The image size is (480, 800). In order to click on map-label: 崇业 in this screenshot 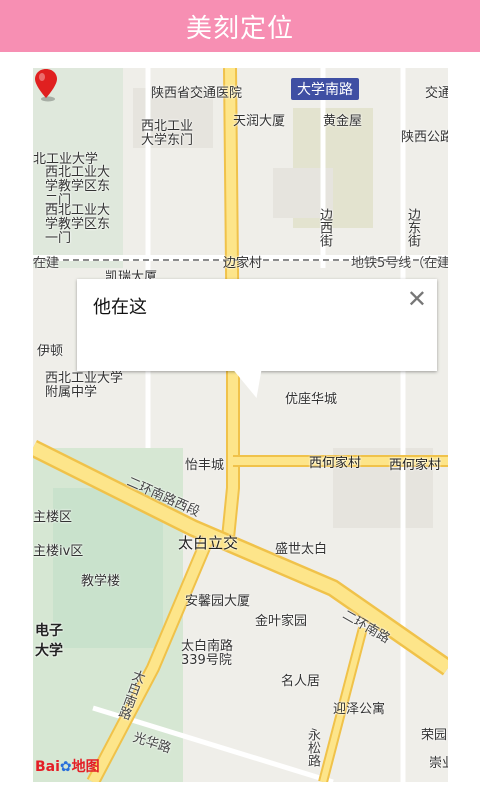, I will do `click(438, 763)`.